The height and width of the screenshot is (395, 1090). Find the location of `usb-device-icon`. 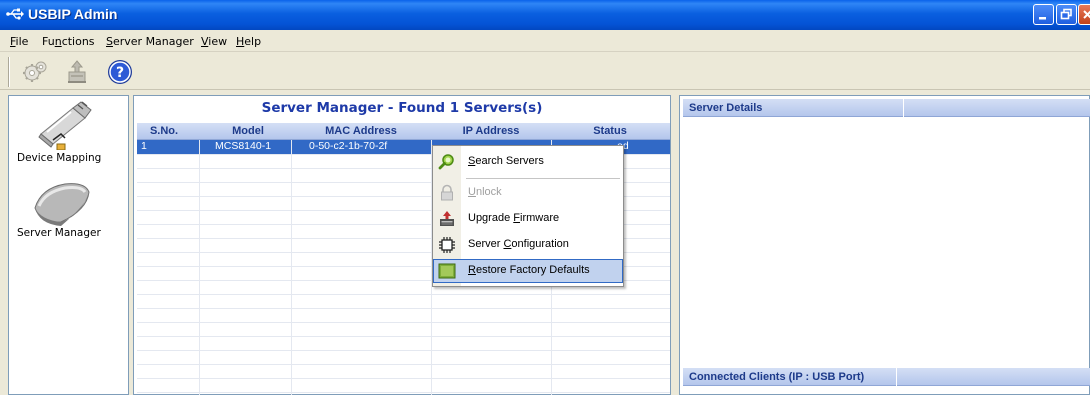

usb-device-icon is located at coordinates (65, 125).